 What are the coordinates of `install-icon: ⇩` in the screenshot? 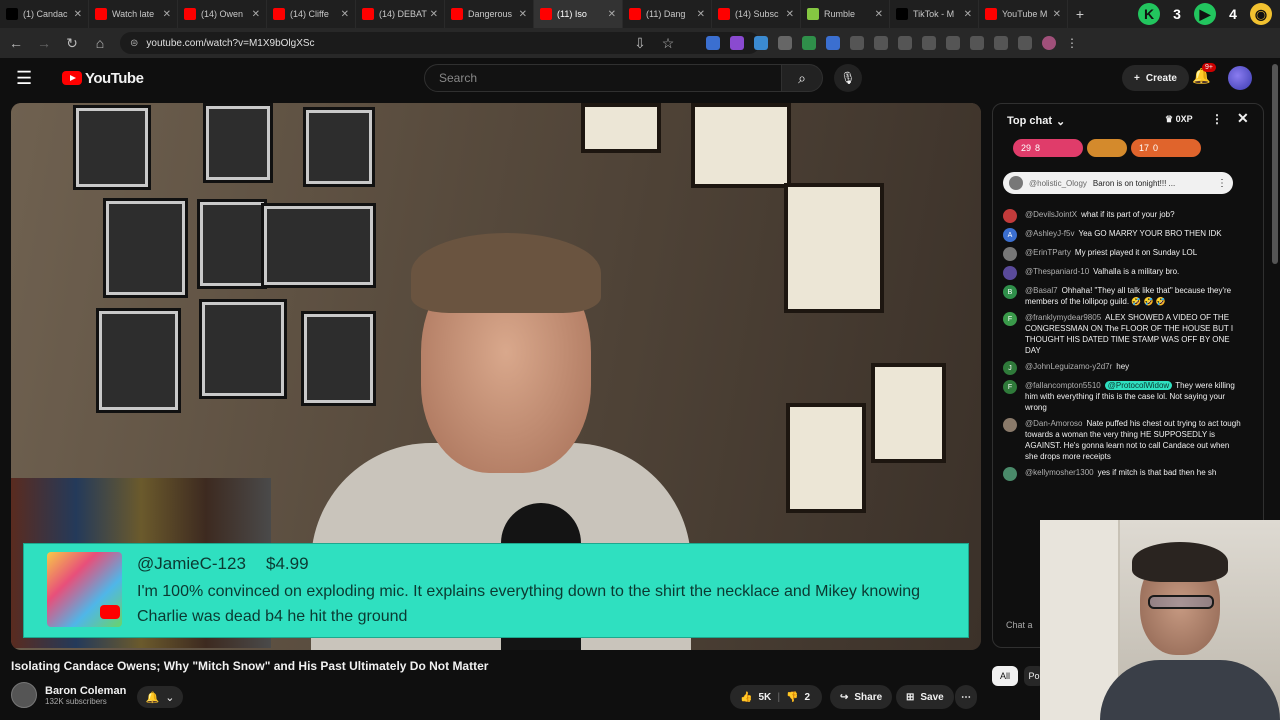 It's located at (640, 43).